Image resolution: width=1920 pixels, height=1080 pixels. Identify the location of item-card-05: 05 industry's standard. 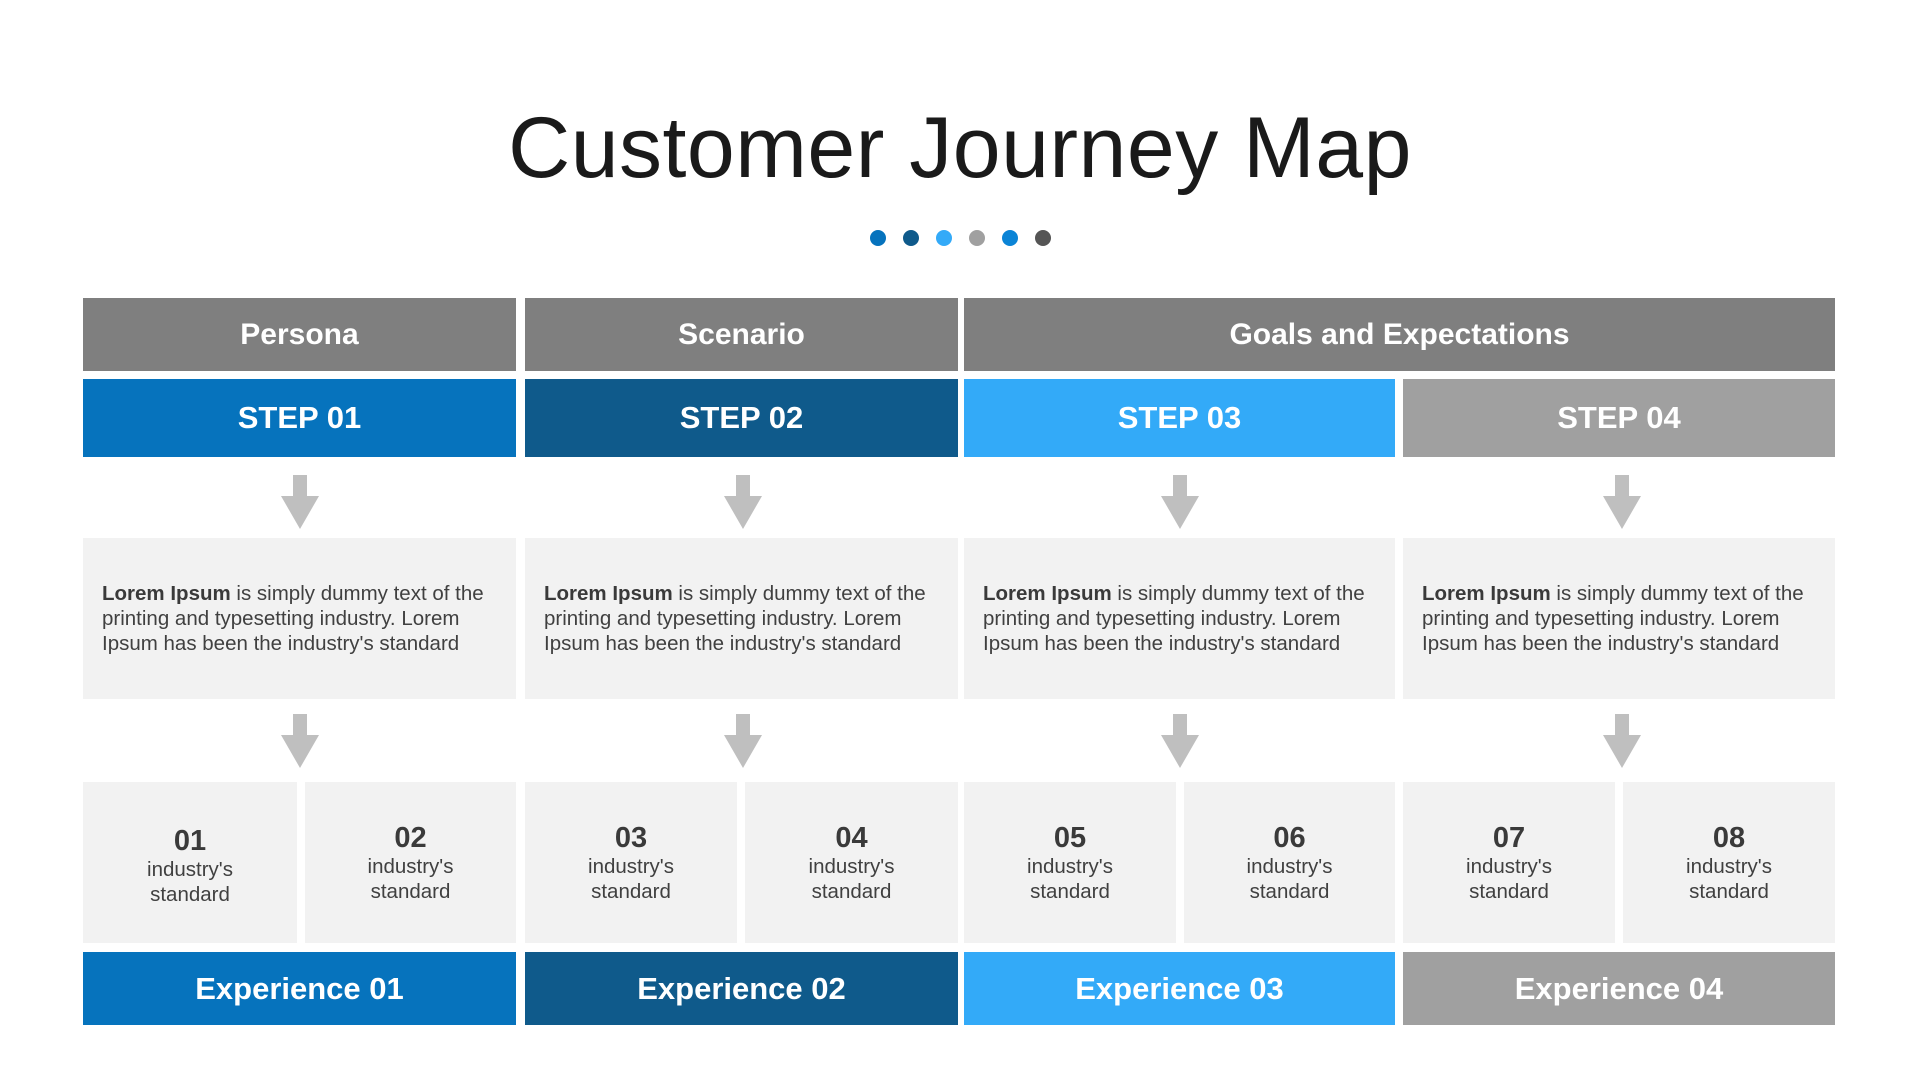
(1070, 862).